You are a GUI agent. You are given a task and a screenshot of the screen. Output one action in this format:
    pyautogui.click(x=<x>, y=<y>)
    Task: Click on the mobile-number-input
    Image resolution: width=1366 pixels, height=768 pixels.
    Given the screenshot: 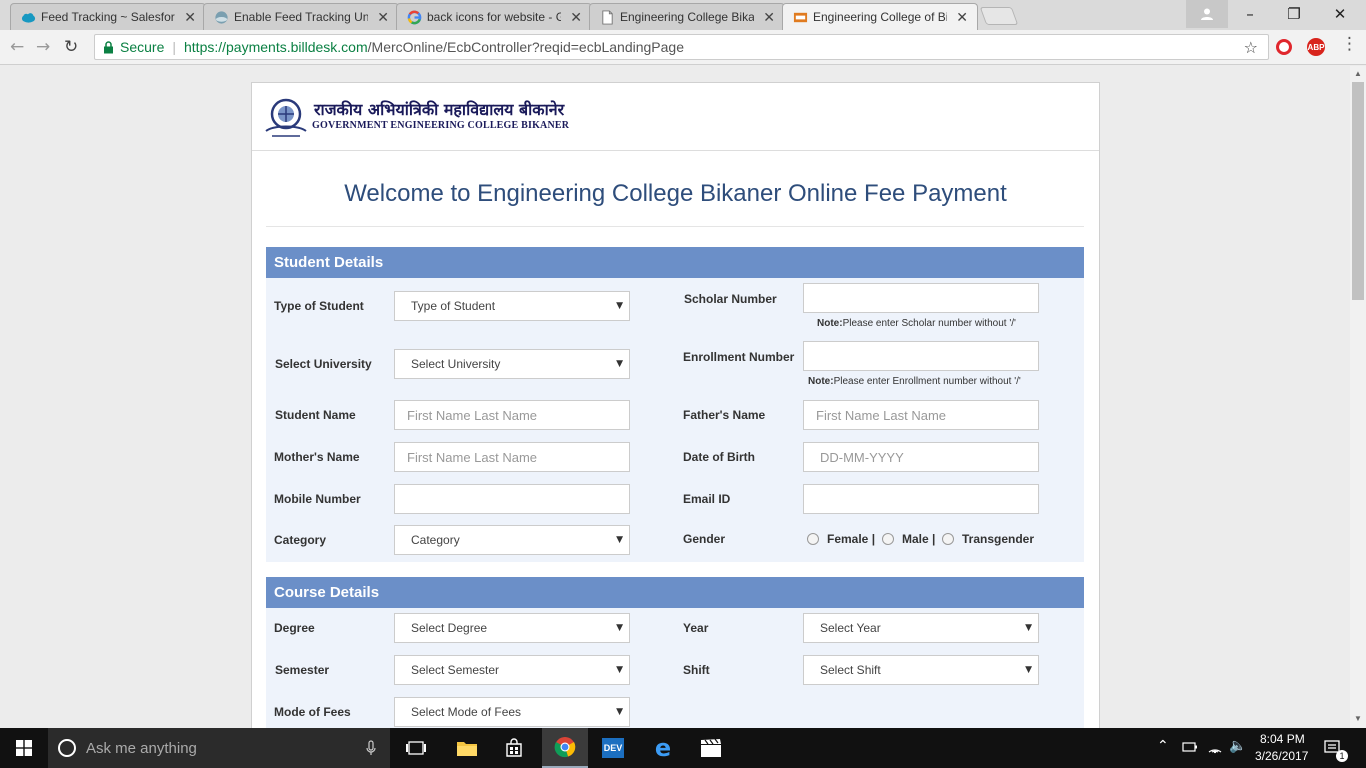 What is the action you would take?
    pyautogui.click(x=512, y=499)
    